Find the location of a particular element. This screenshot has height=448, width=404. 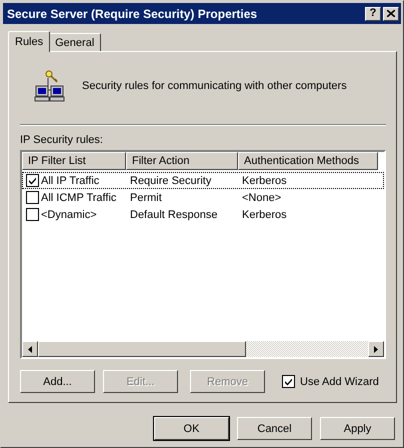

table-row: <Dynamic> Default Response Kerberos is located at coordinates (203, 214).